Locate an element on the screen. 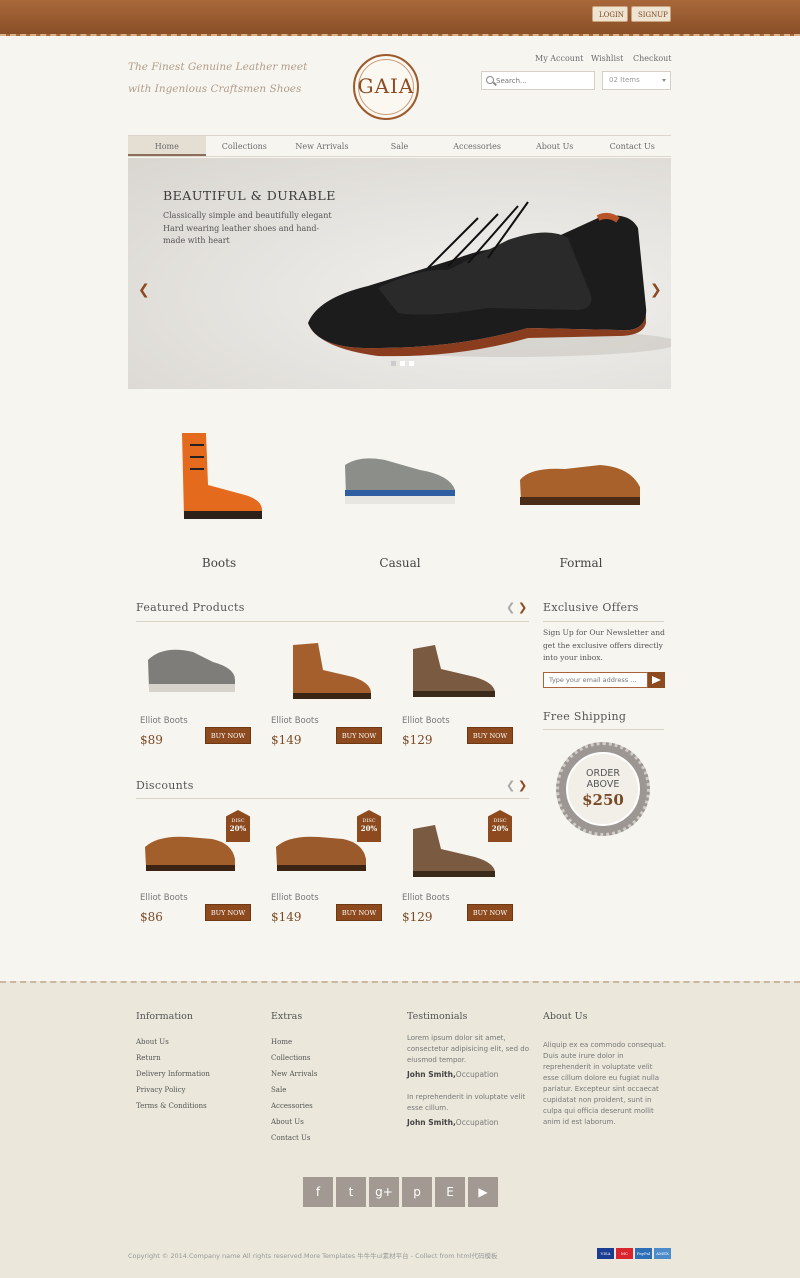  paypal-icon: PayPal is located at coordinates (643, 1253).